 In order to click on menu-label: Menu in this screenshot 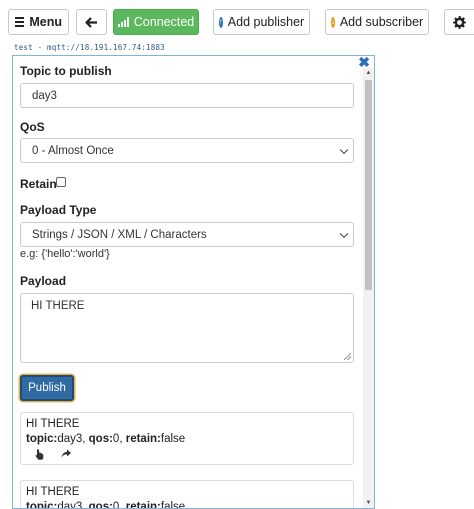, I will do `click(45, 22)`.